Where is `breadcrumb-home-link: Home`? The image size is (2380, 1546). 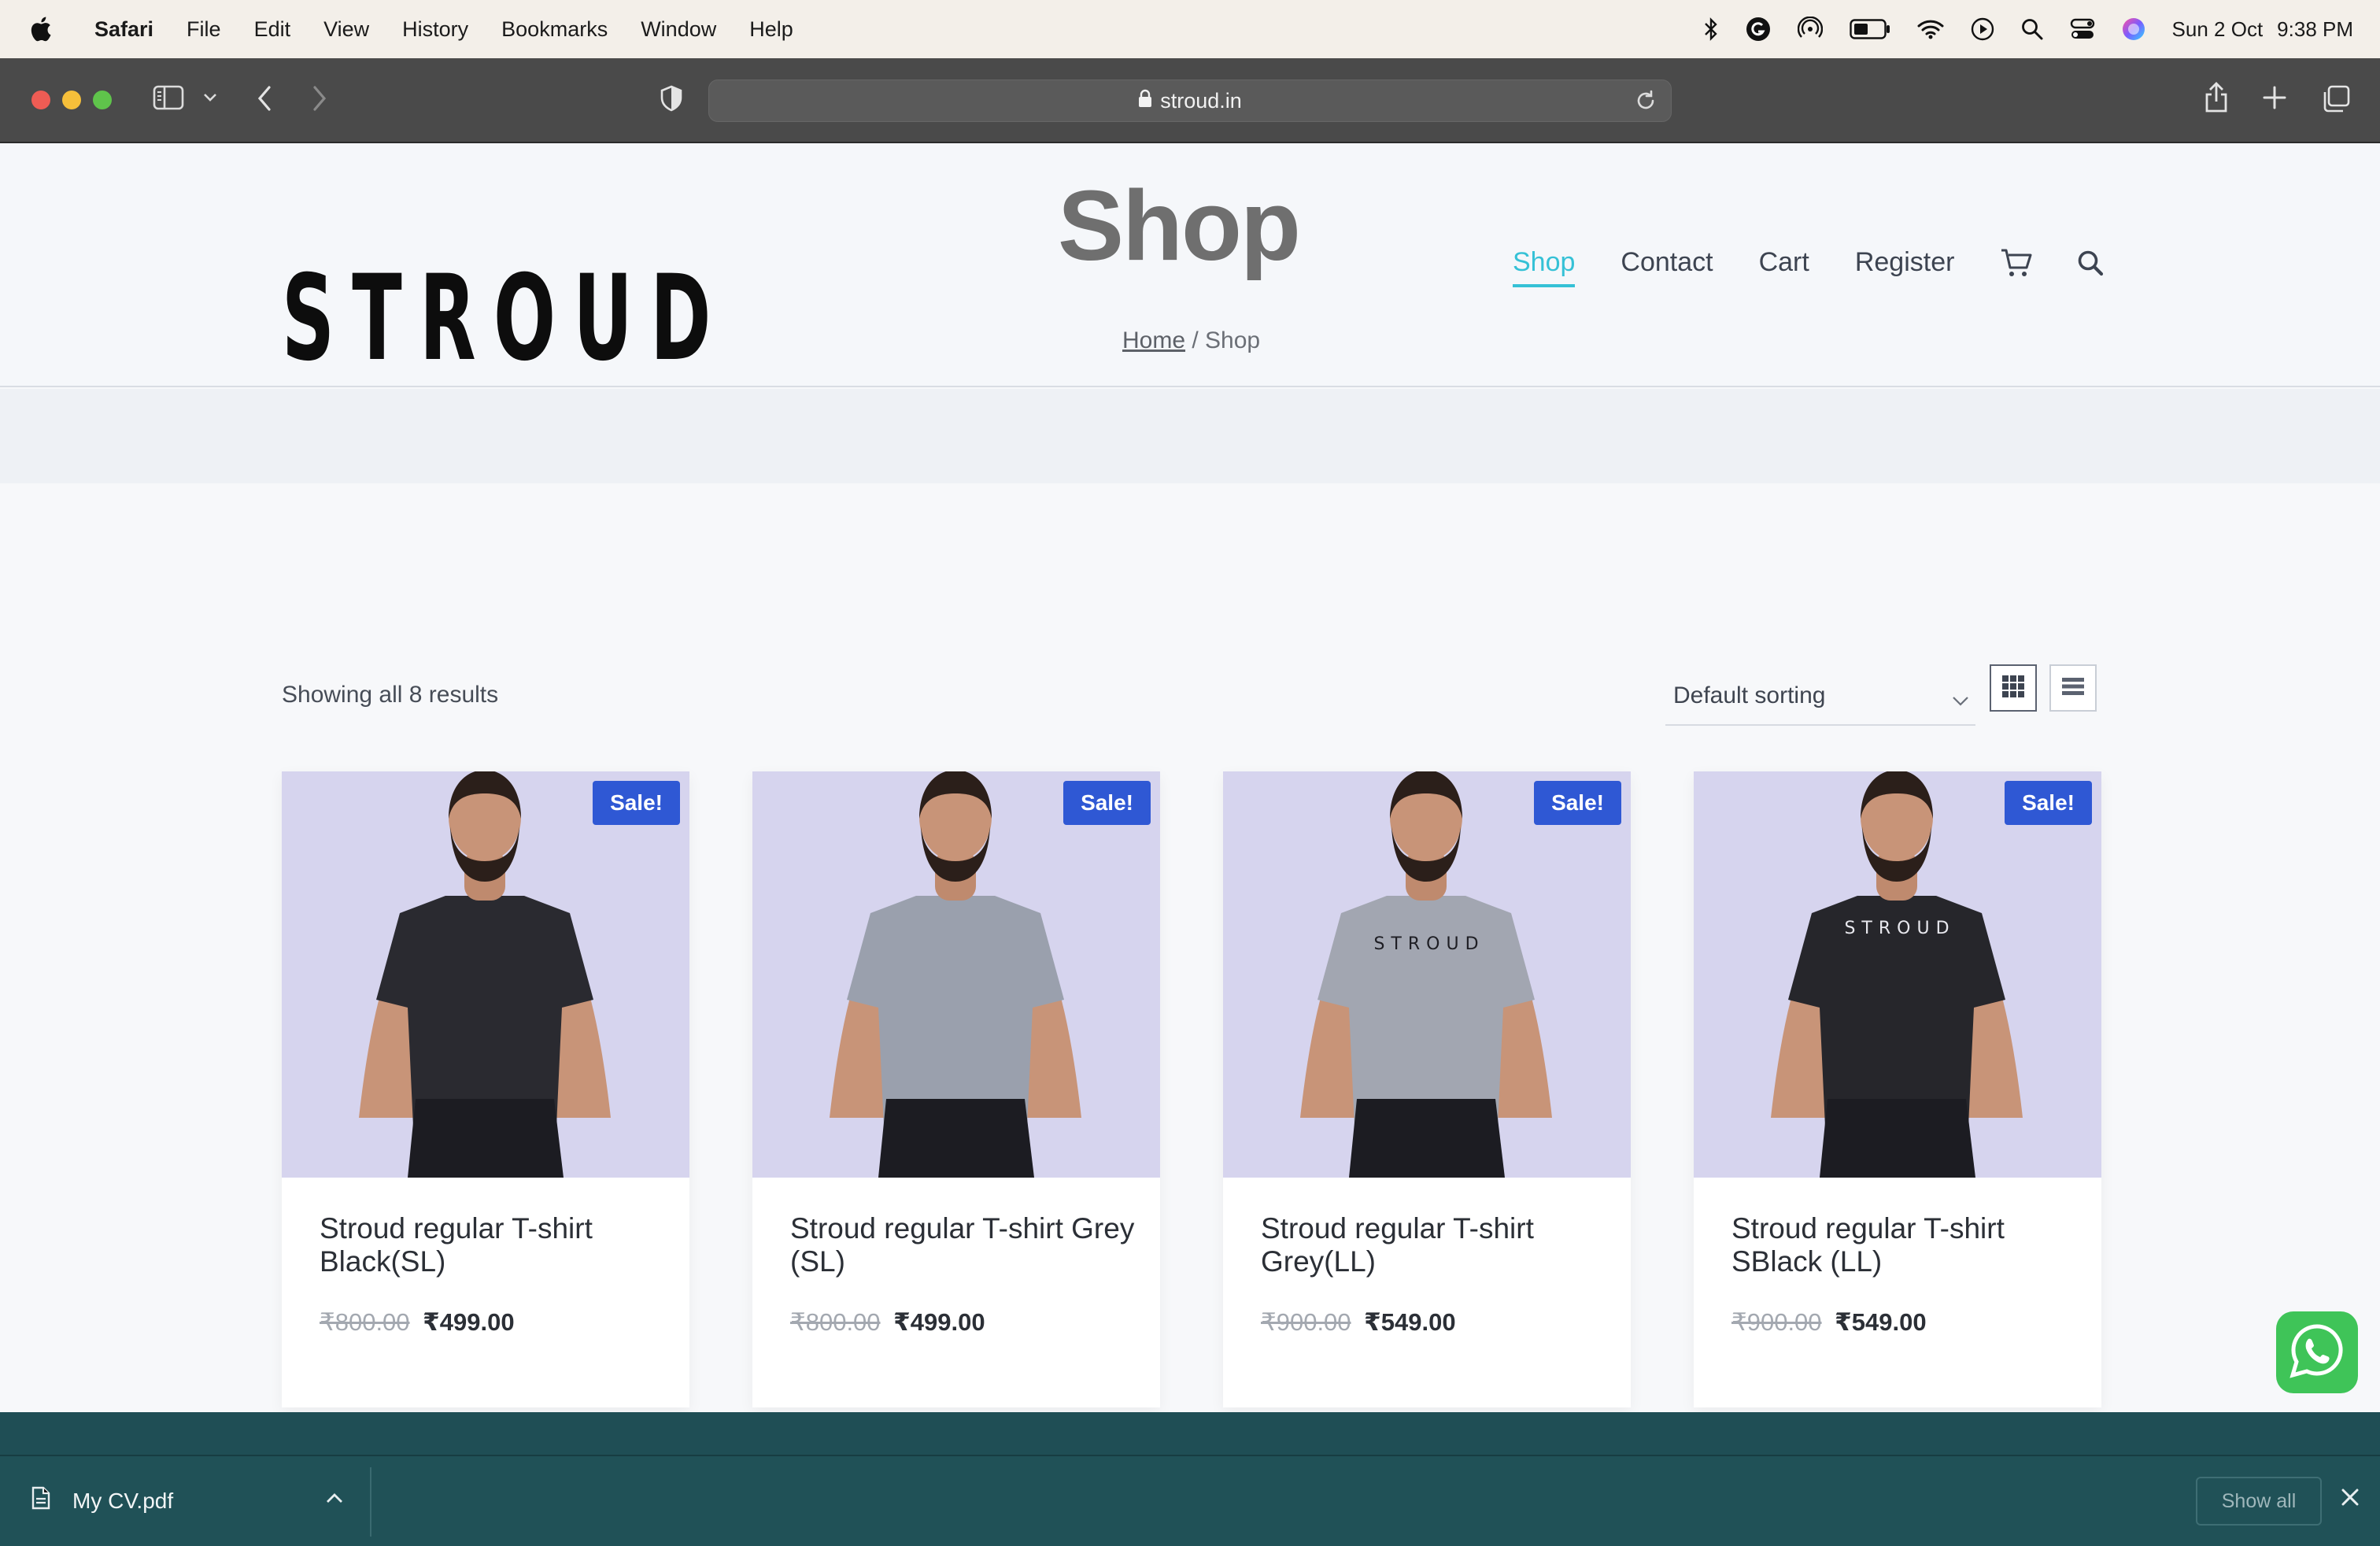 breadcrumb-home-link: Home is located at coordinates (1153, 340).